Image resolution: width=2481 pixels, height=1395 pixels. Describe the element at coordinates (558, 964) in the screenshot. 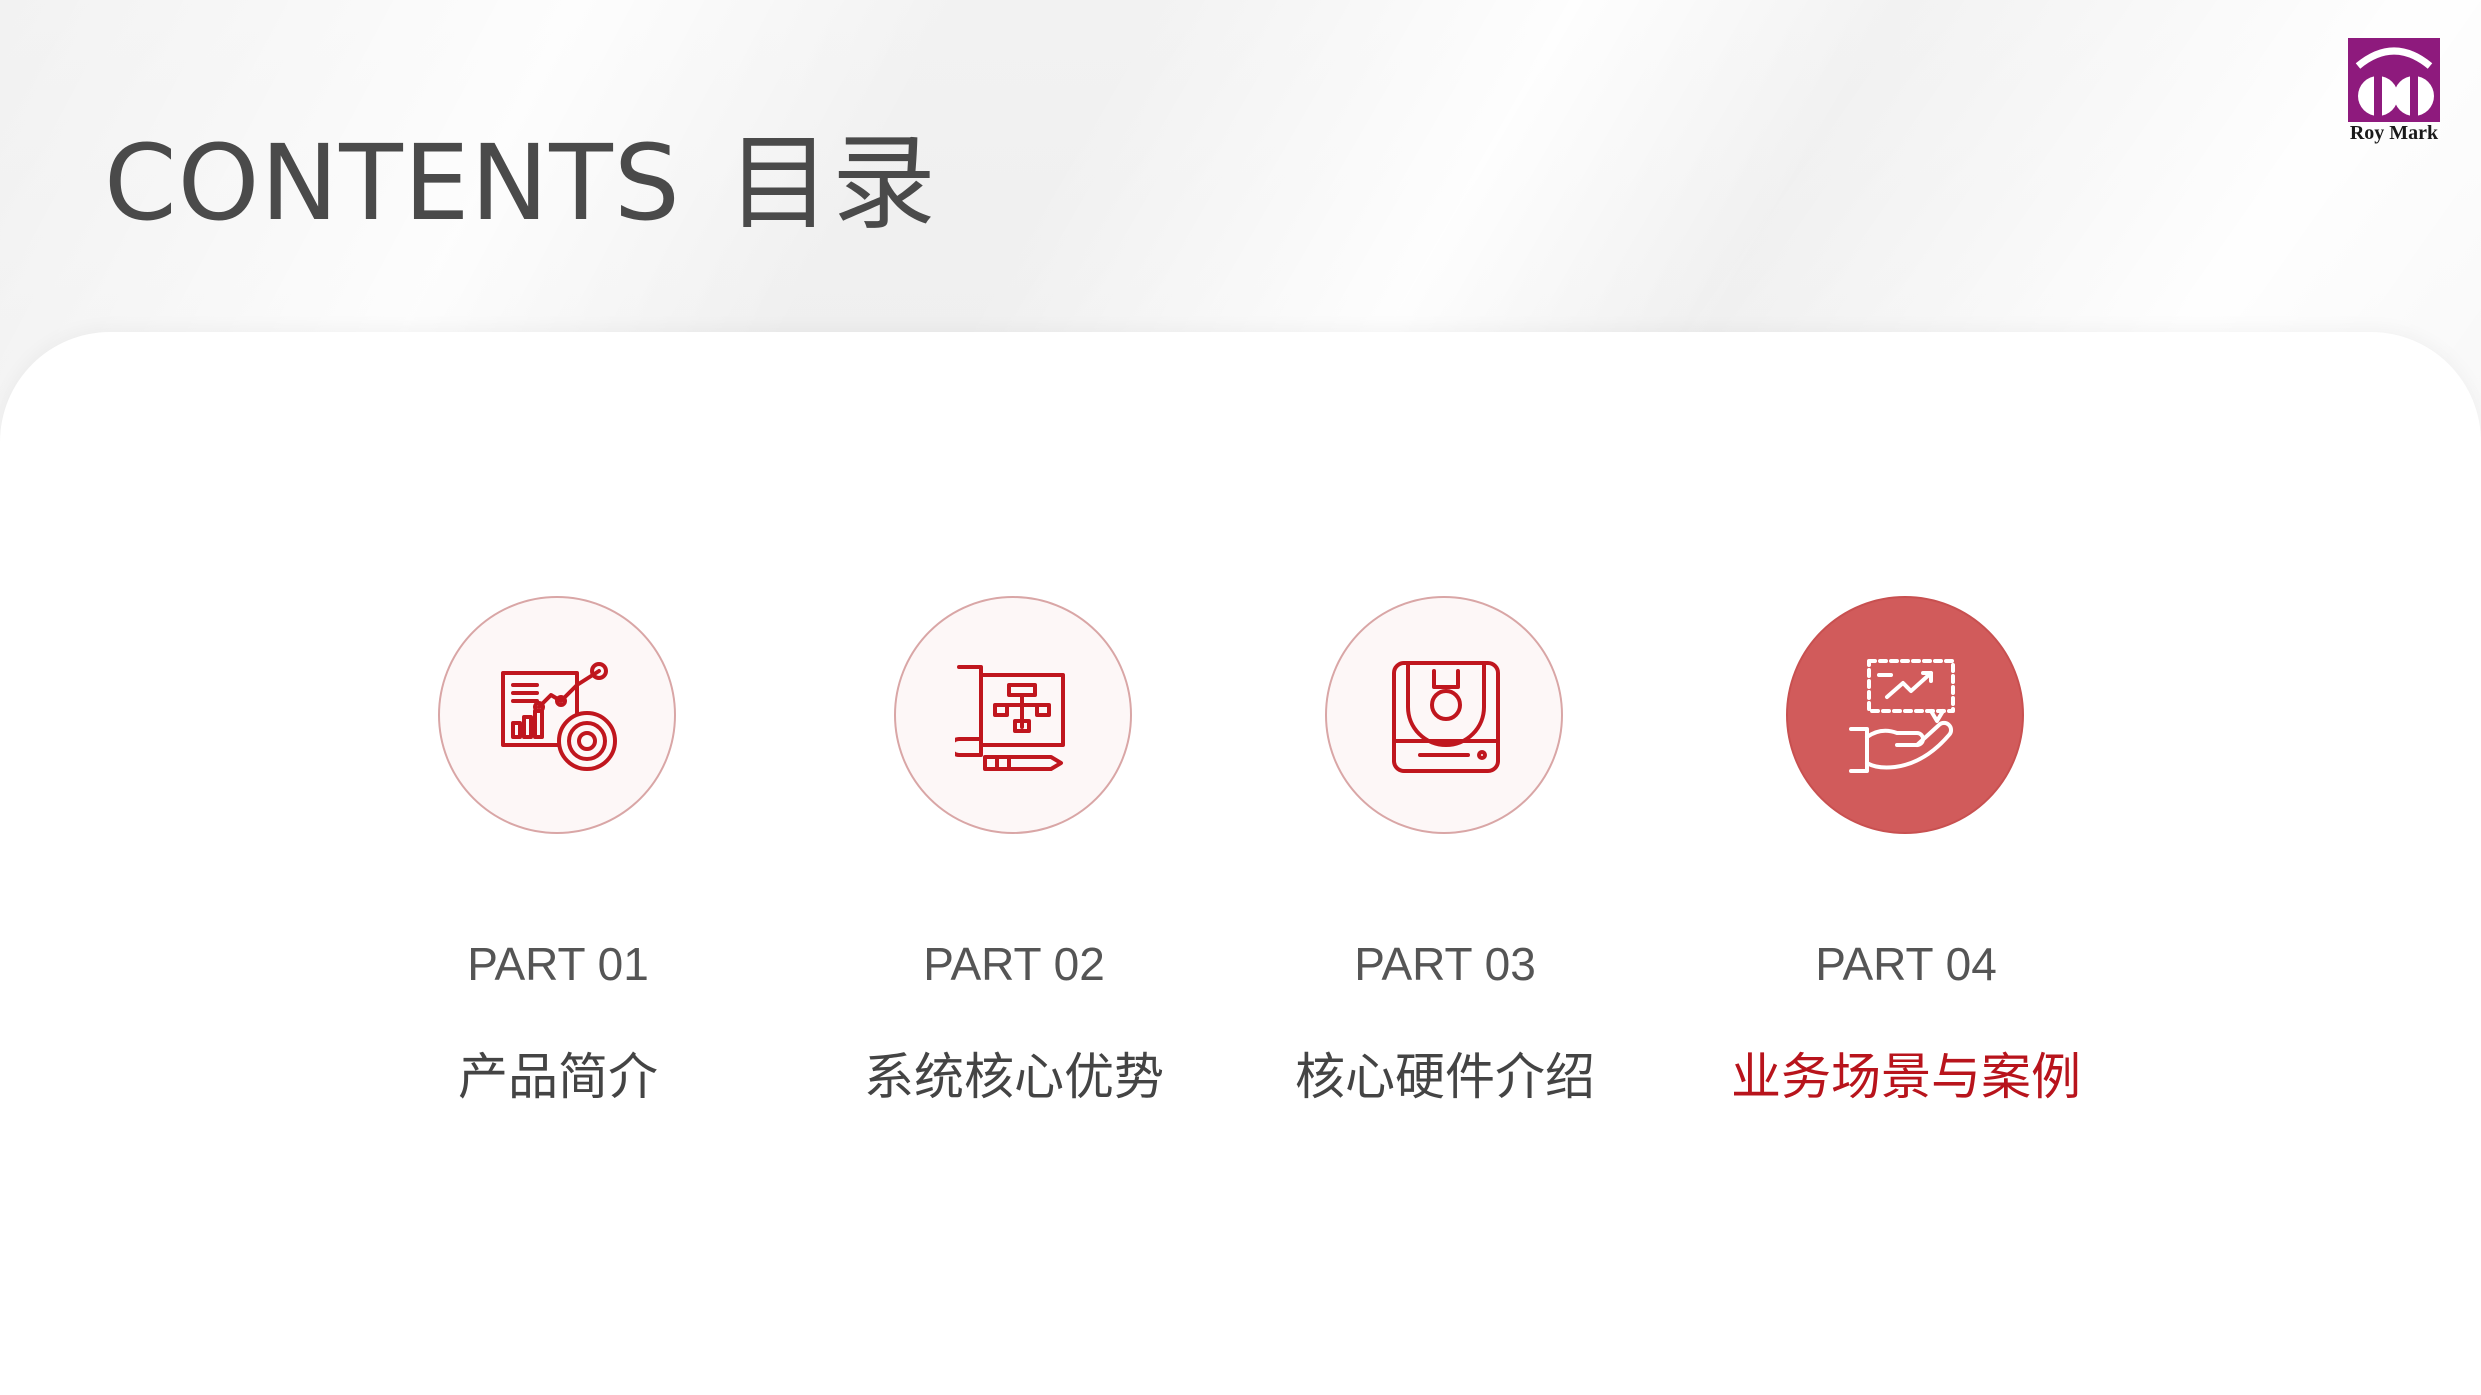

I see `part-number: PART 01` at that location.